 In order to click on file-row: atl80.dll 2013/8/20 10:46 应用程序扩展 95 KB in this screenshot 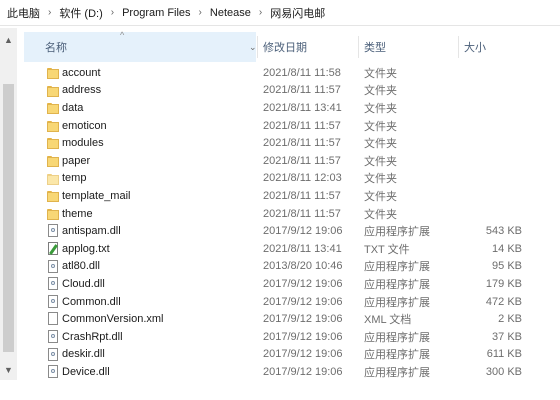, I will do `click(292, 267)`.